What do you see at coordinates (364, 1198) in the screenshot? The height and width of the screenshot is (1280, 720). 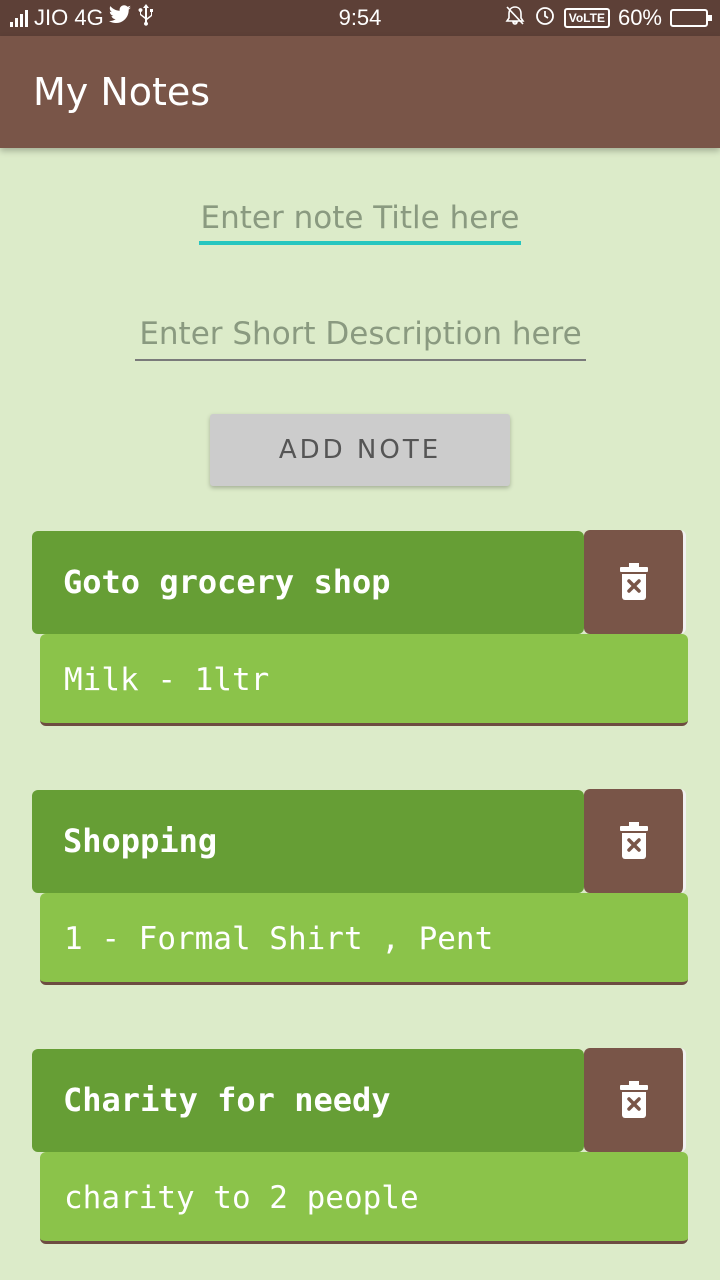 I see `note-description: charity to 2 people` at bounding box center [364, 1198].